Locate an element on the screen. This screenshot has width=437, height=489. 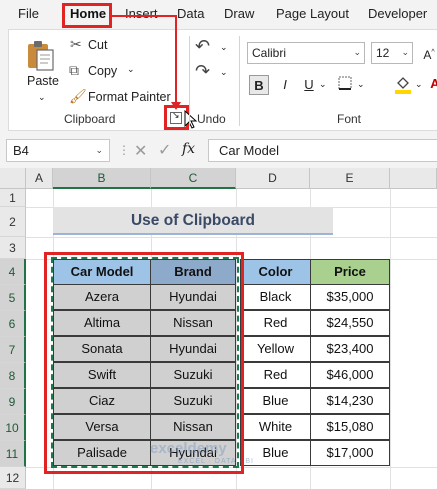
paste-button: Paste ⌄ is located at coordinates (40, 71).